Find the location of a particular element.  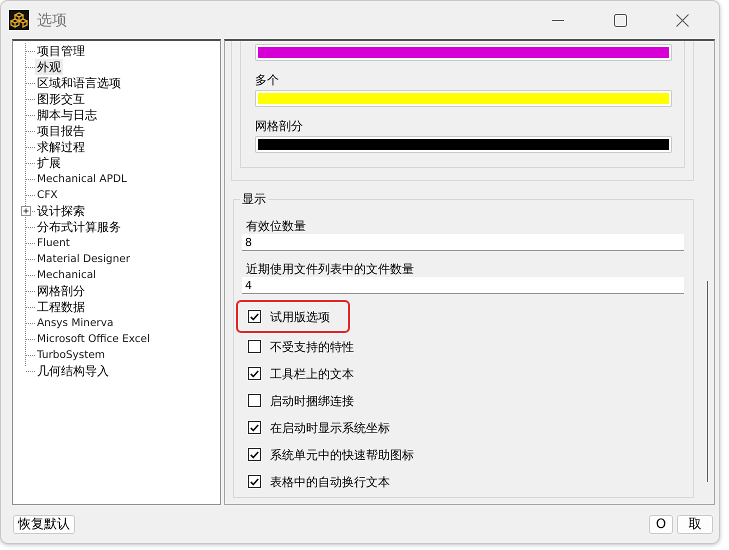

tree-item: Mechanical APDL is located at coordinates (82, 179).